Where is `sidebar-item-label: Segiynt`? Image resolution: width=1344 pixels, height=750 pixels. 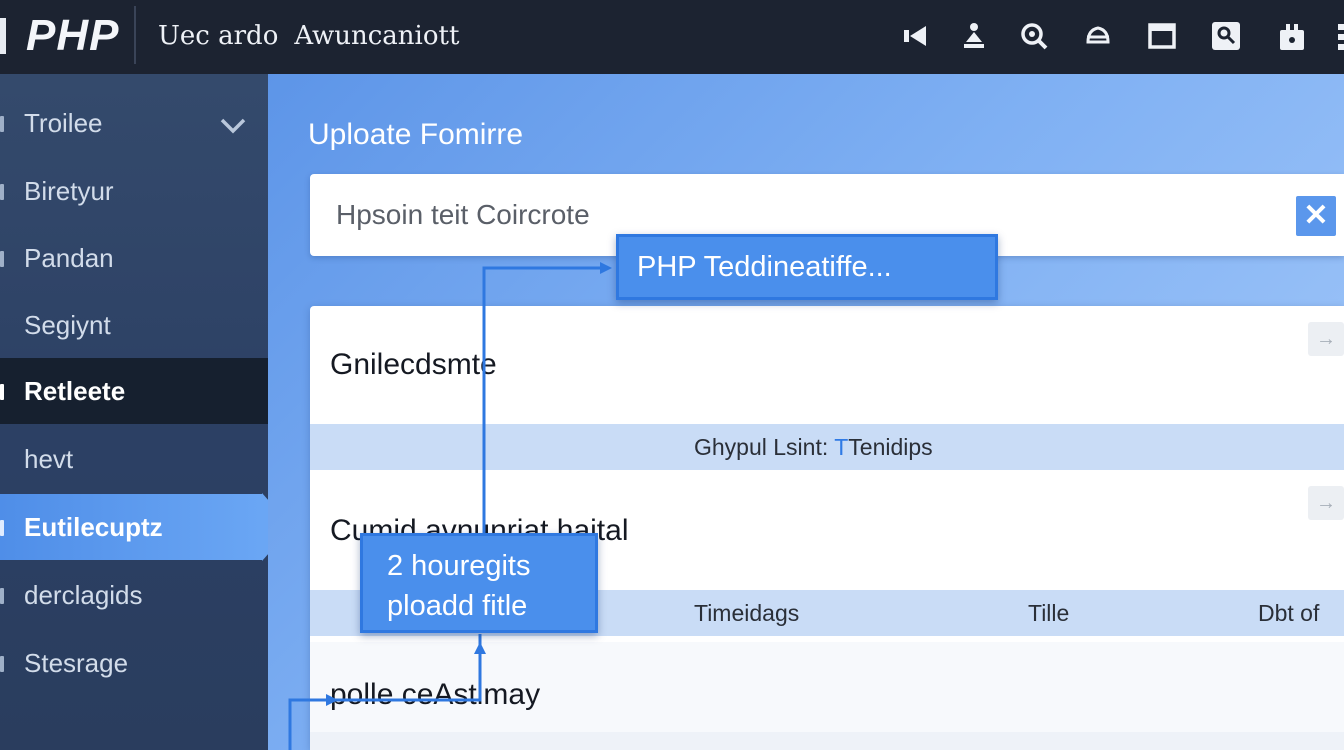
sidebar-item-label: Segiynt is located at coordinates (67, 324).